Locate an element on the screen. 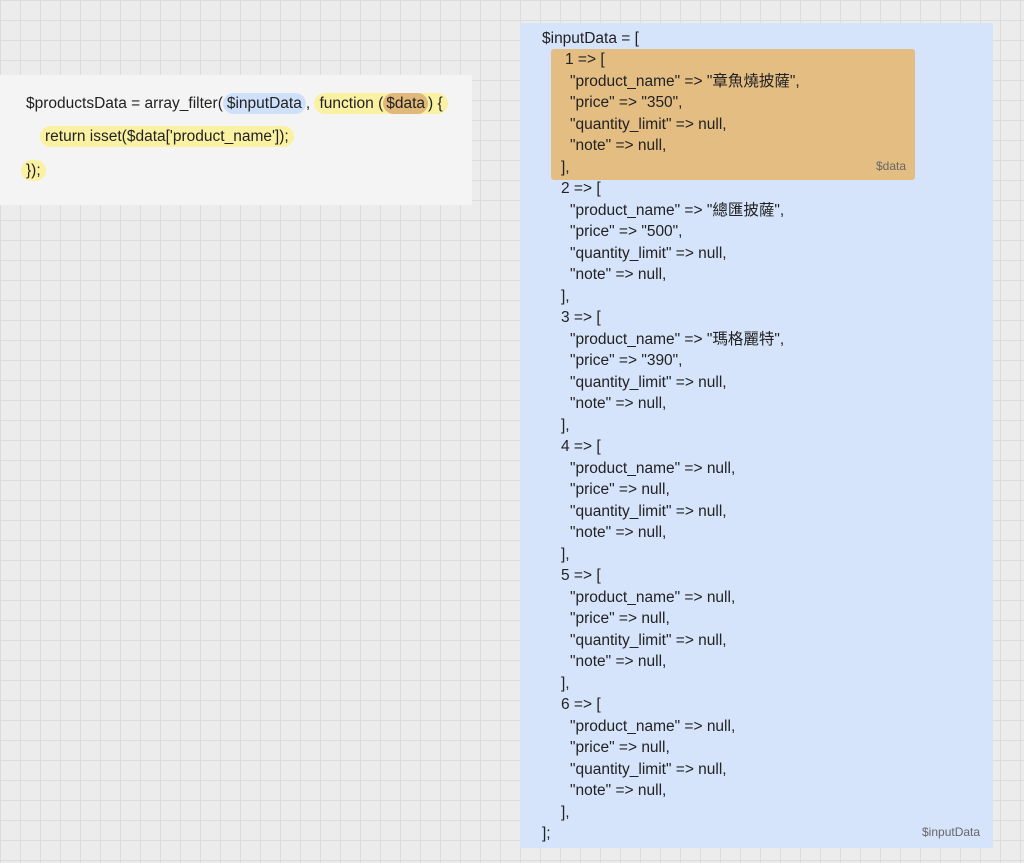  code-line-2: return isset($data['product_name']); is located at coordinates (167, 137).